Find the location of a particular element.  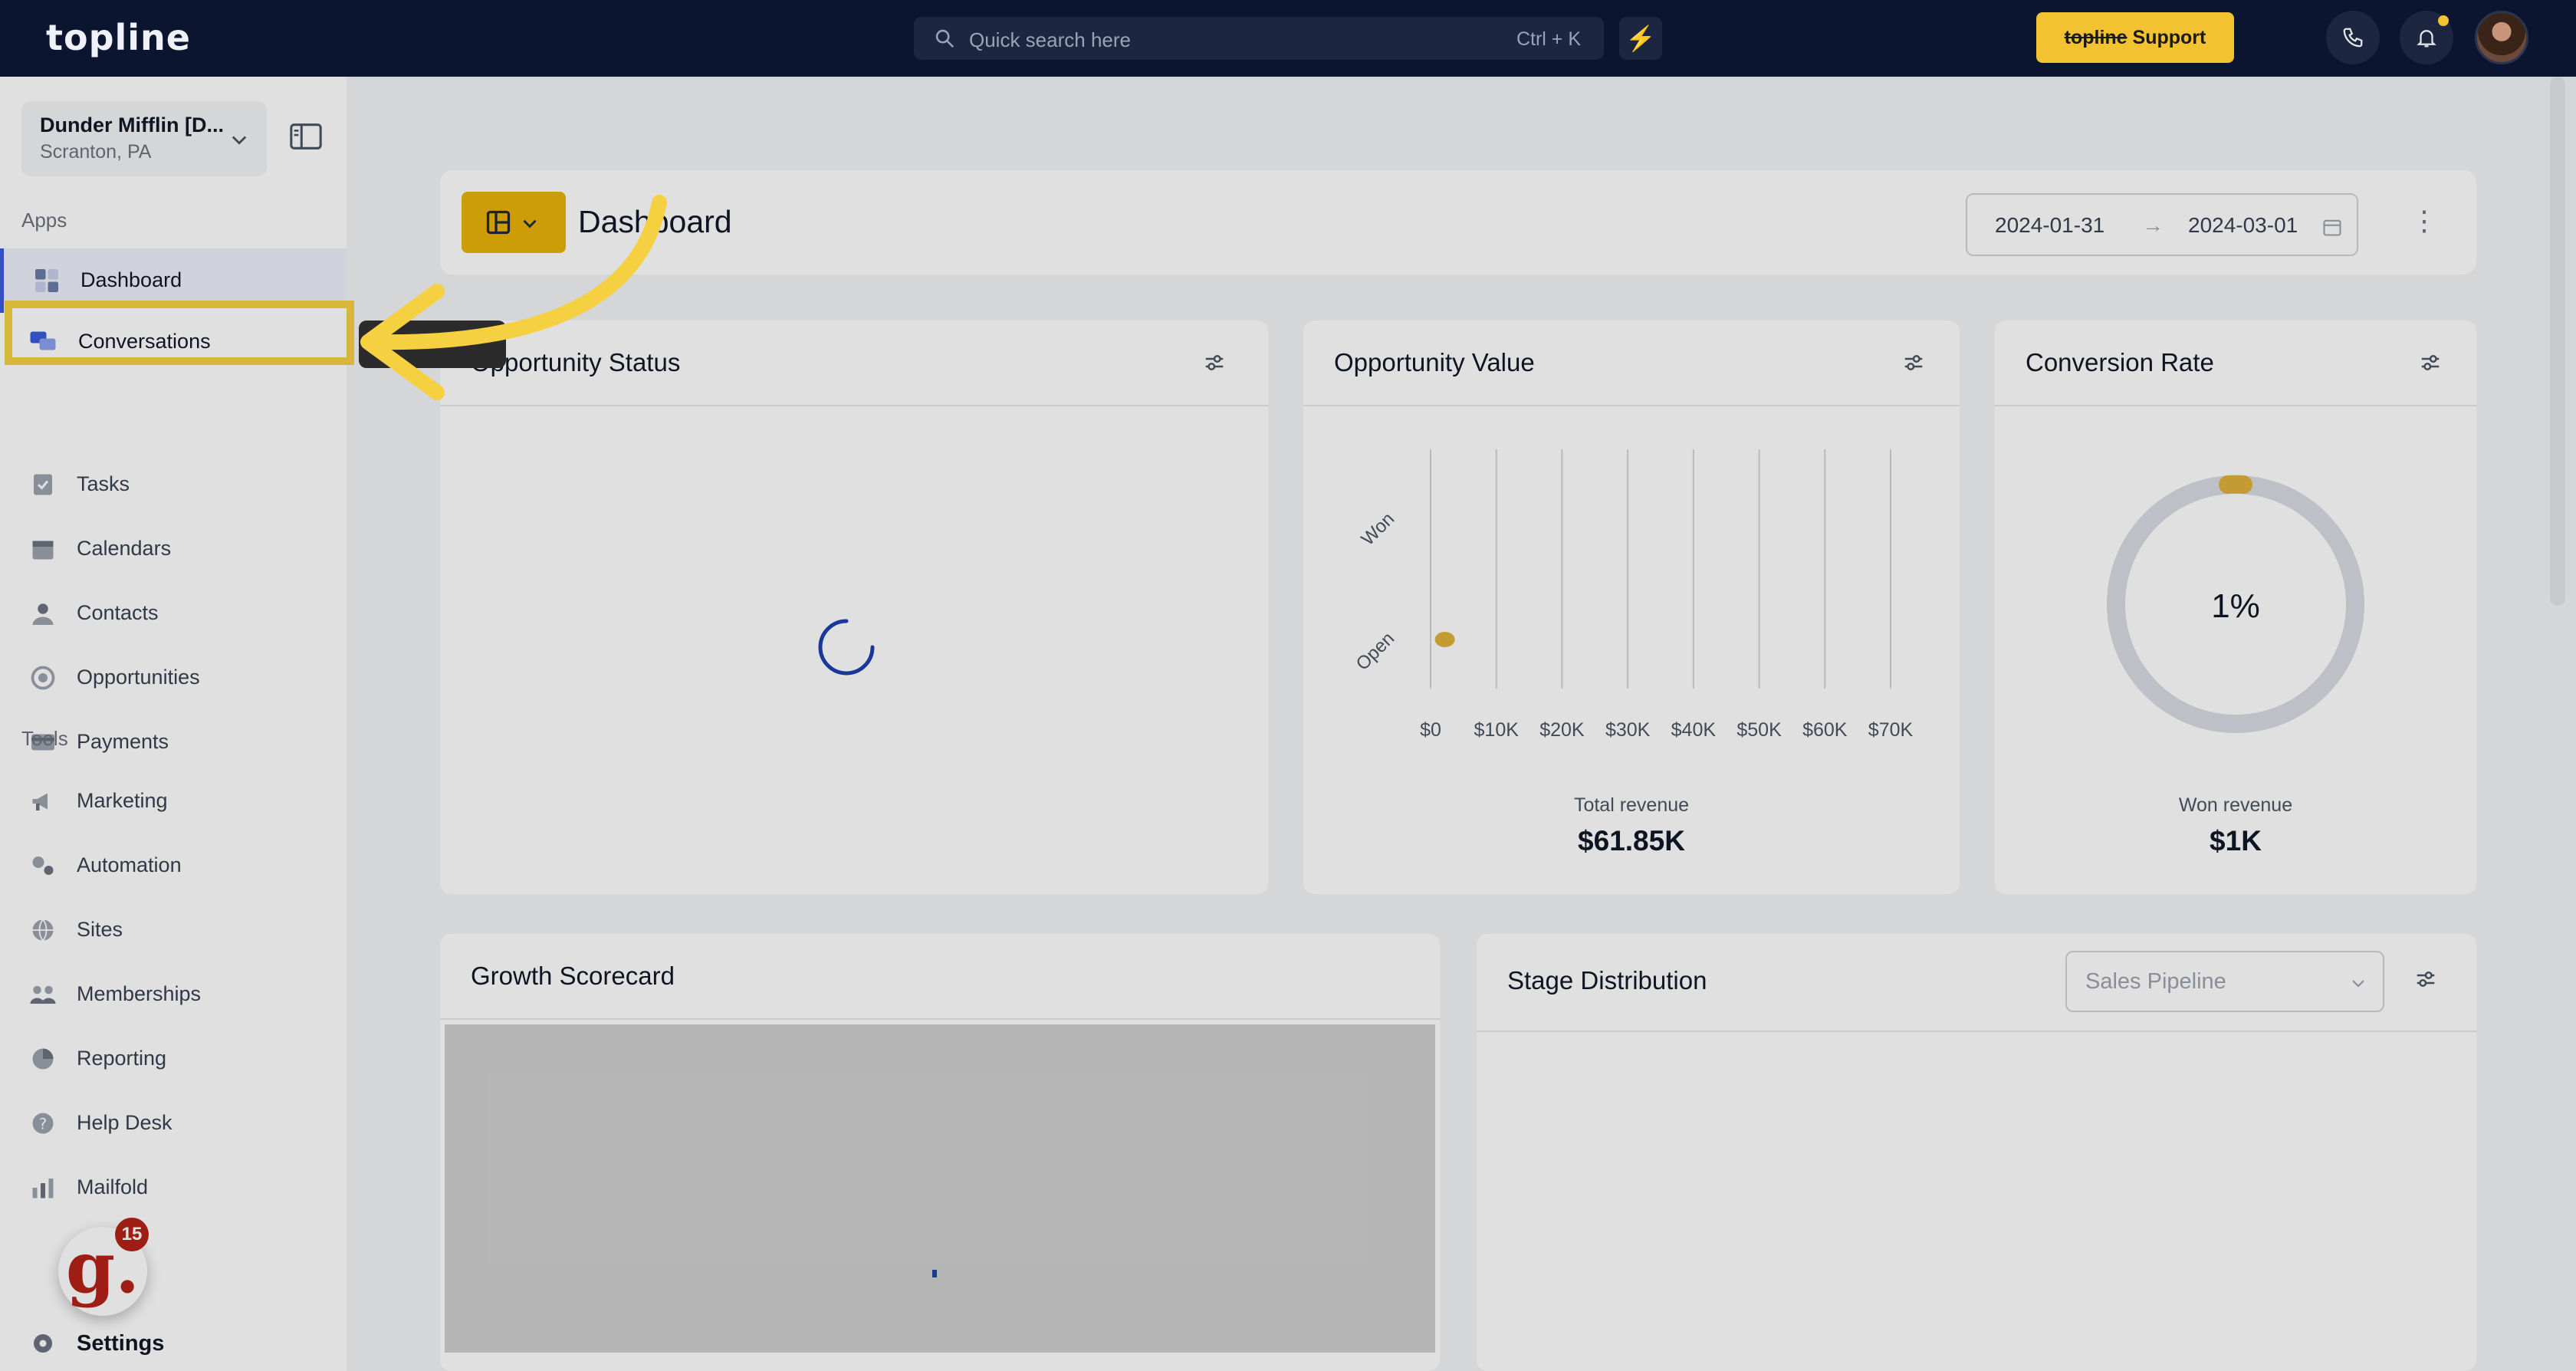

bell-icon is located at coordinates (2426, 39).